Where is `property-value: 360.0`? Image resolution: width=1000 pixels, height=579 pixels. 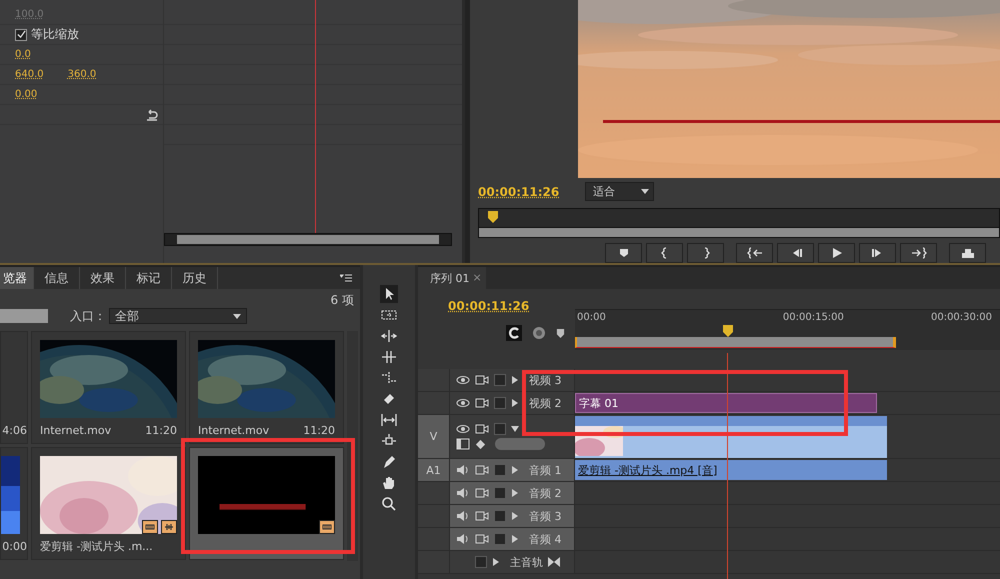
property-value: 360.0 is located at coordinates (82, 74).